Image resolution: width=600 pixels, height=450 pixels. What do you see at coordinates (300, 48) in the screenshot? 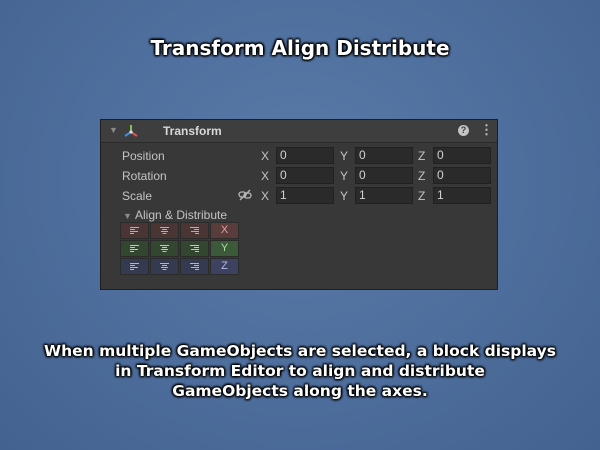
I see `page-title: Transform Align Distribute` at bounding box center [300, 48].